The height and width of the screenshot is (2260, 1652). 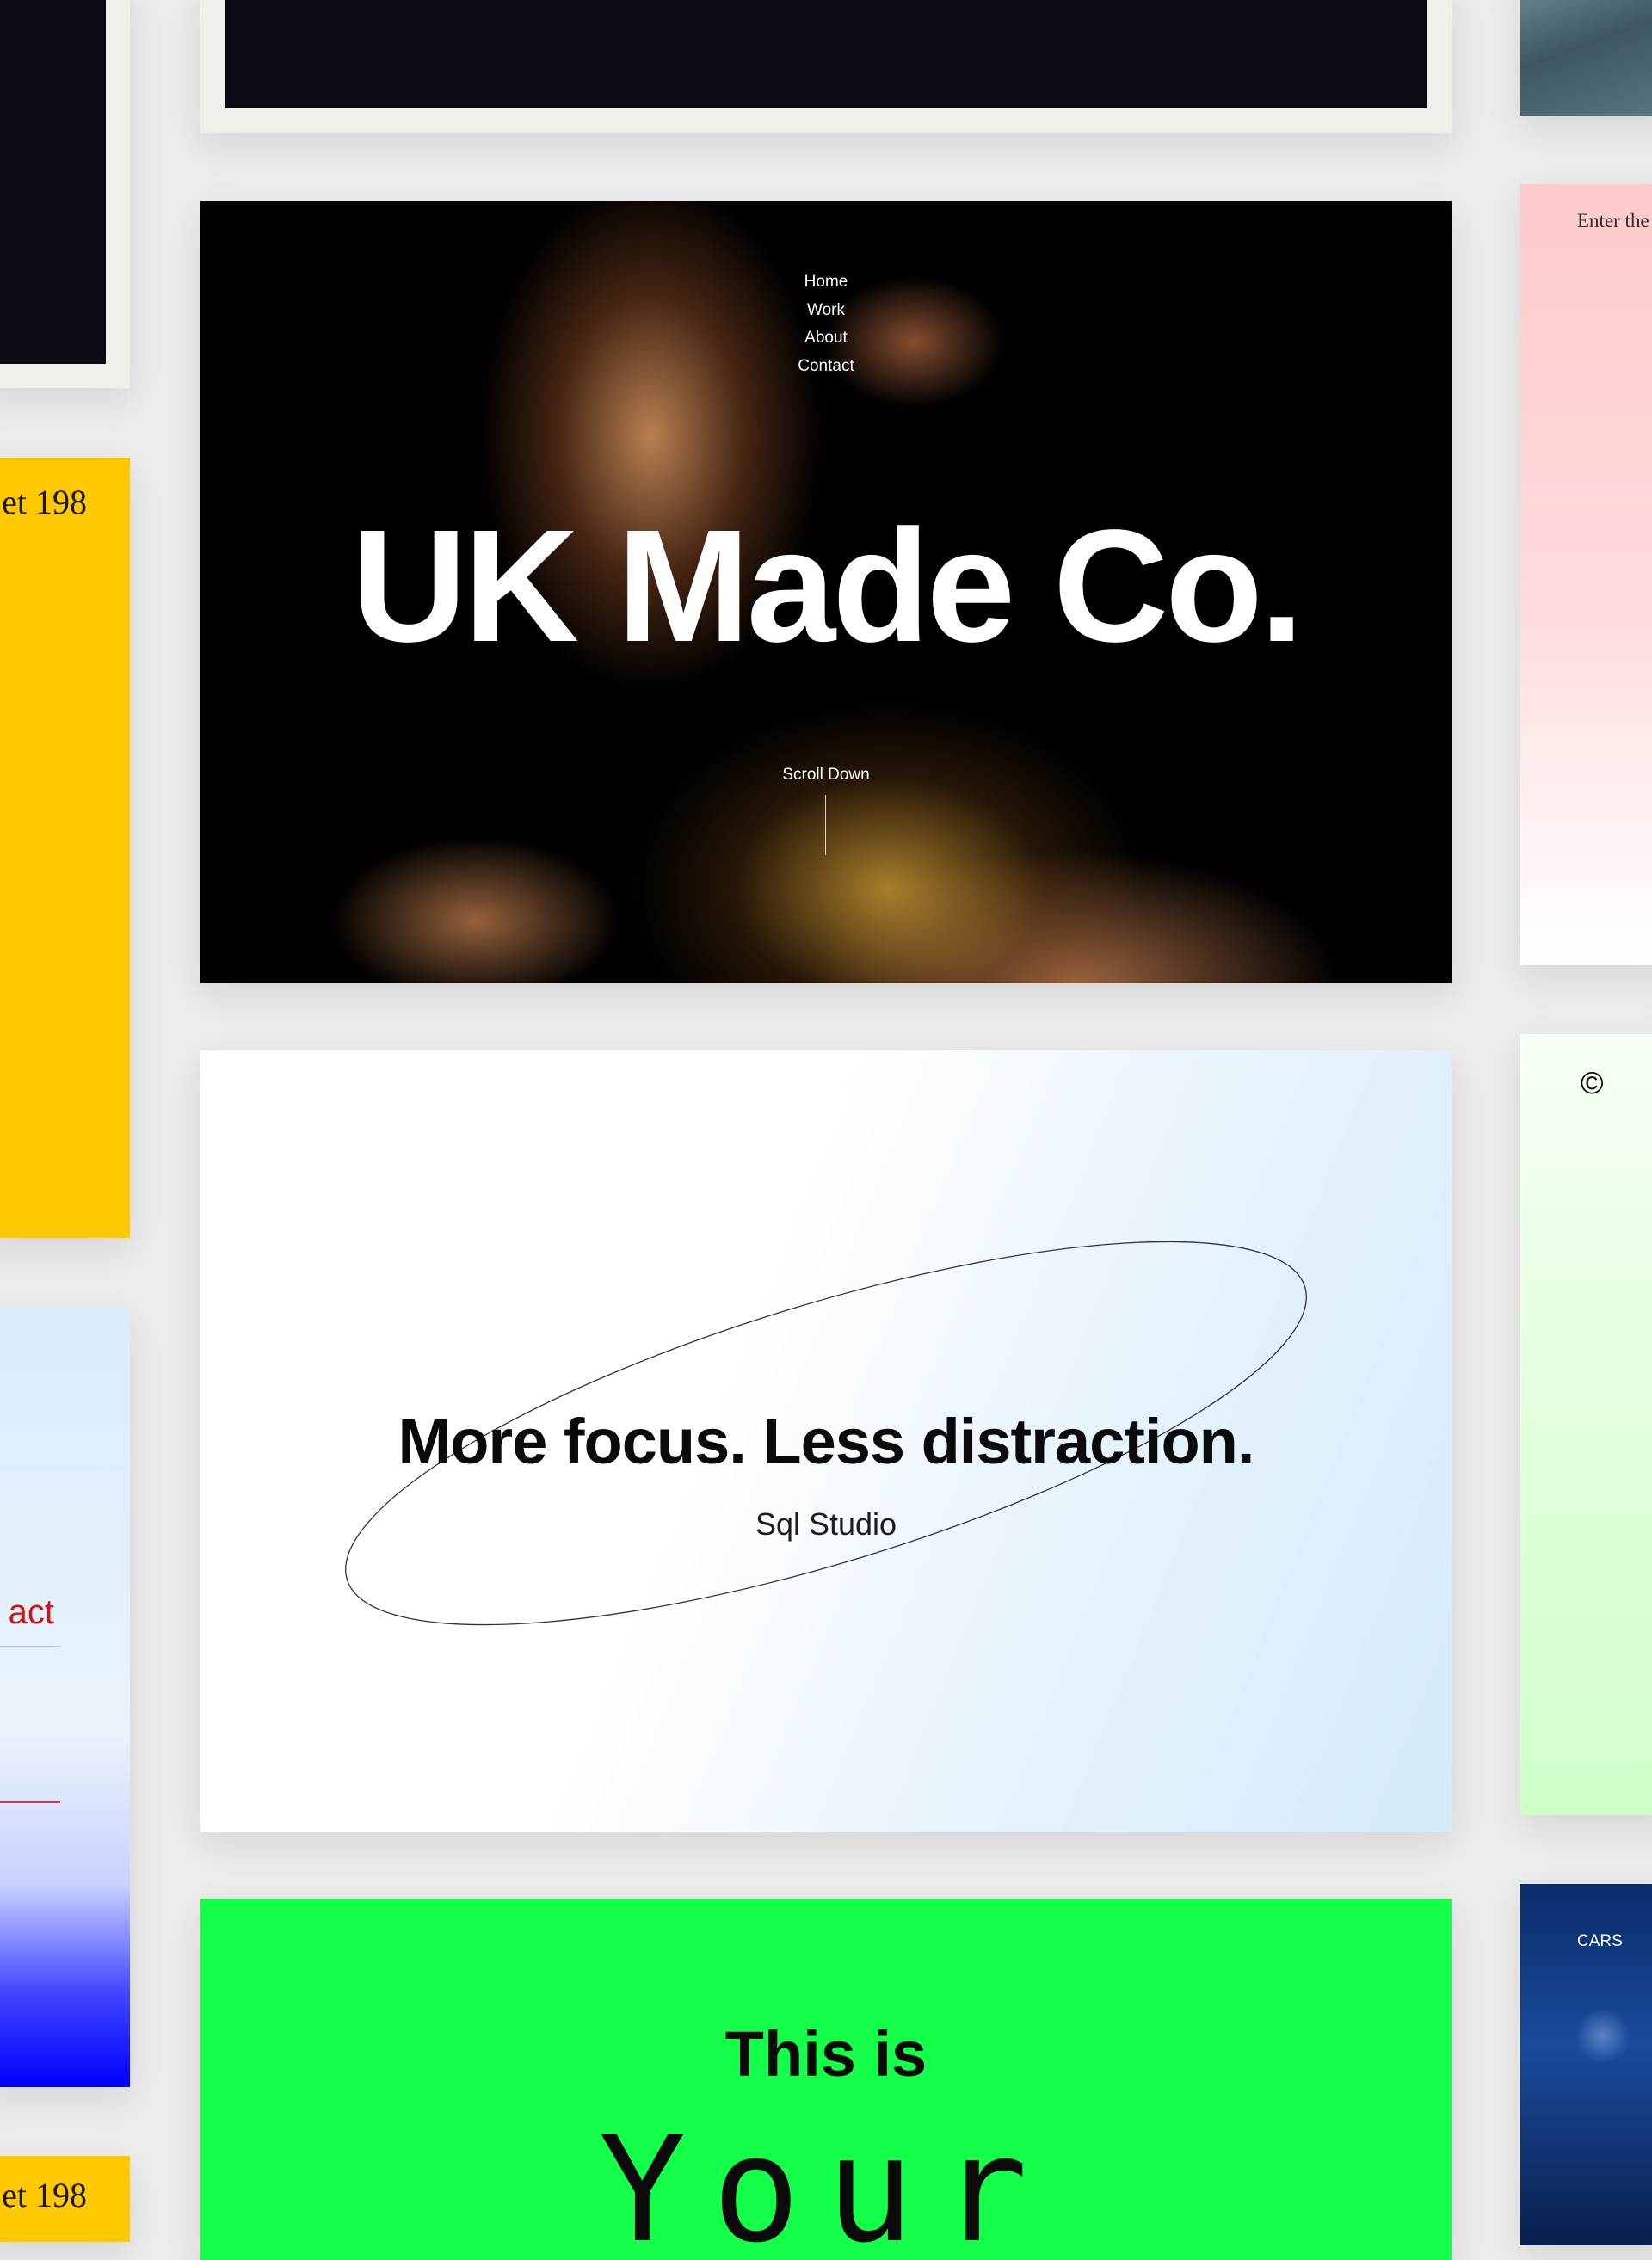 I want to click on divider, so click(x=30, y=1646).